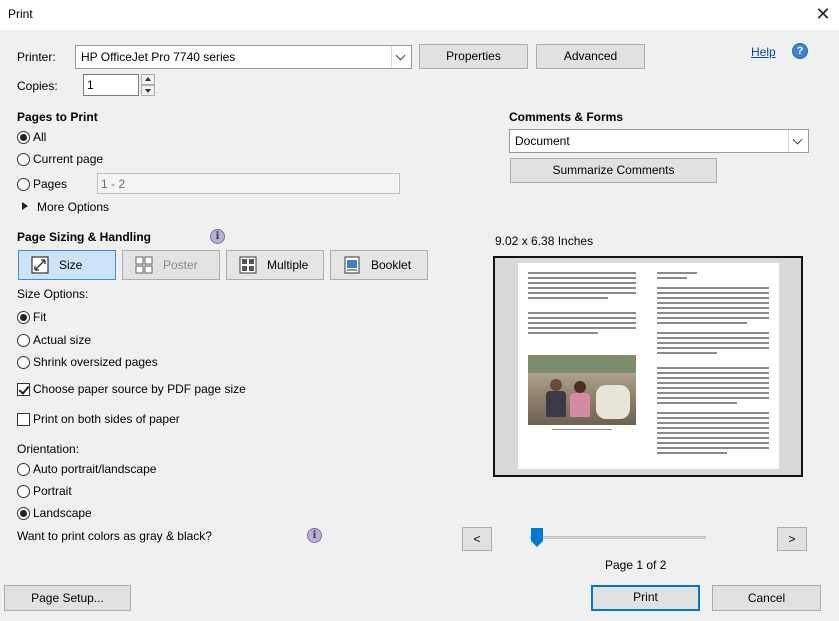 The image size is (839, 621). What do you see at coordinates (73, 207) in the screenshot?
I see `more-options-link: More Options` at bounding box center [73, 207].